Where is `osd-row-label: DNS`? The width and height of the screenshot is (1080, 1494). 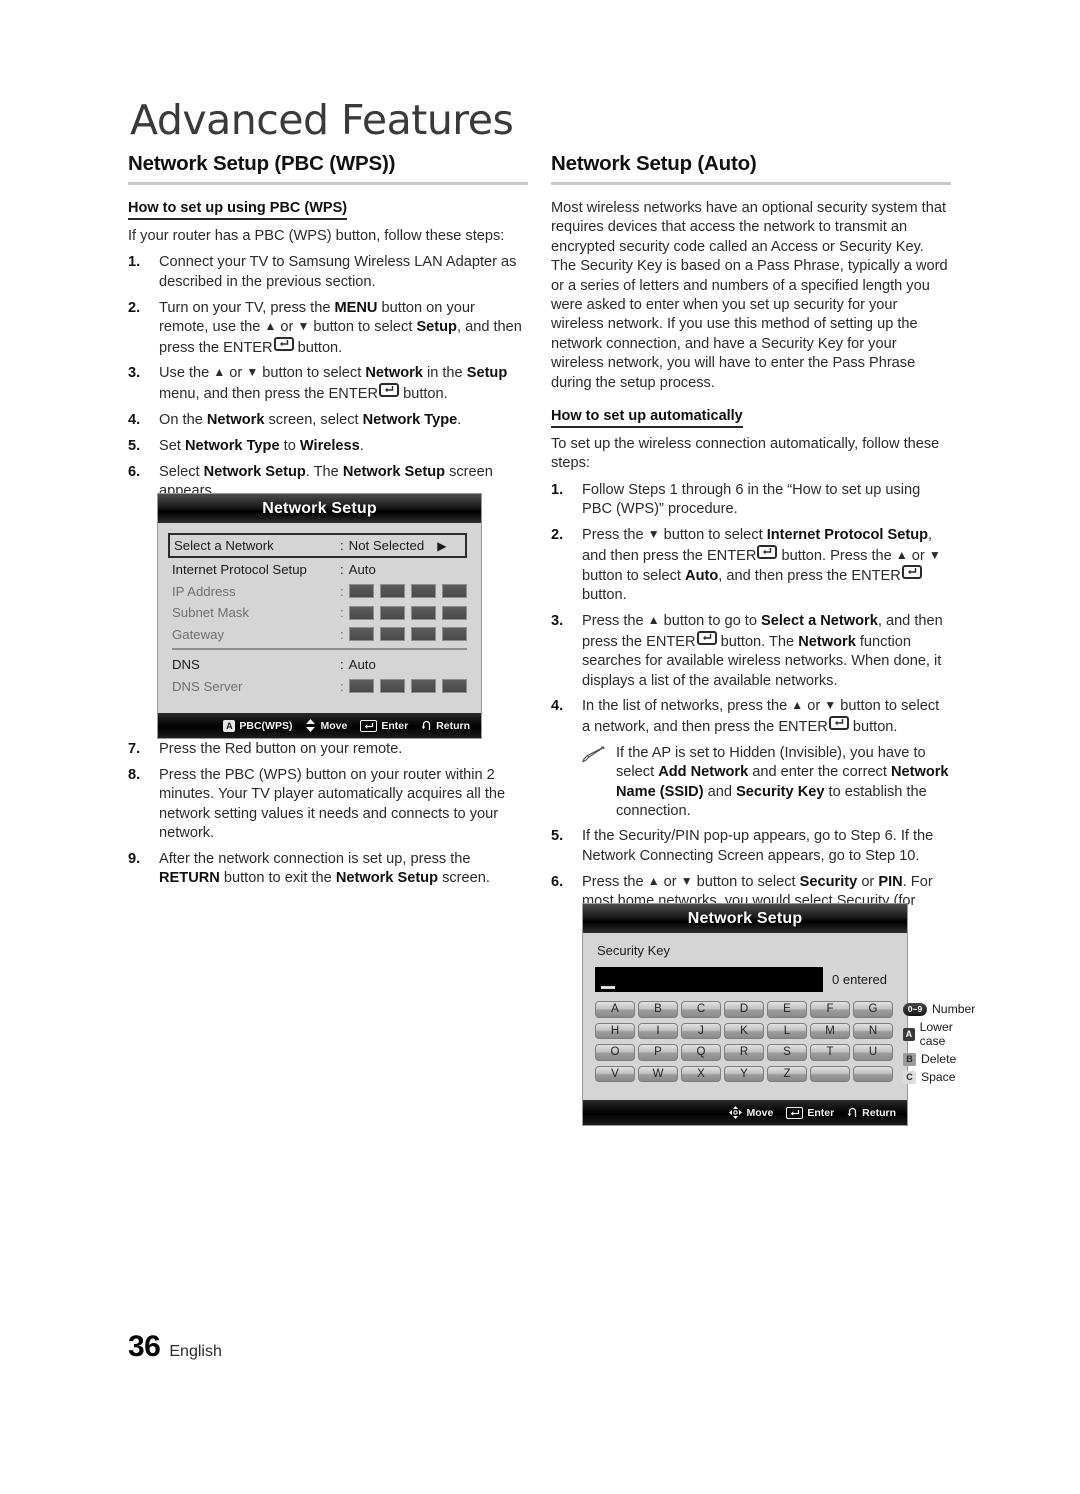 osd-row-label: DNS is located at coordinates (186, 665).